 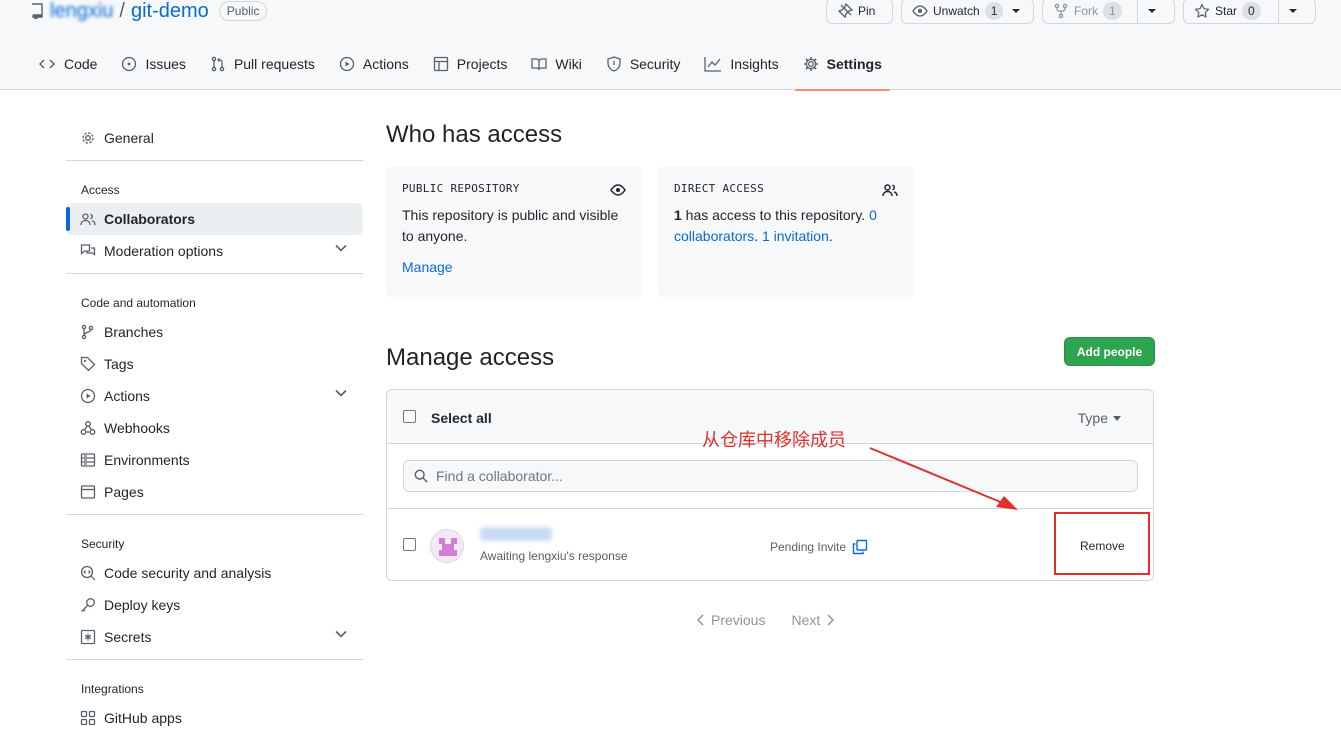 What do you see at coordinates (143, 718) in the screenshot?
I see `sidebar-item-label: GitHub apps` at bounding box center [143, 718].